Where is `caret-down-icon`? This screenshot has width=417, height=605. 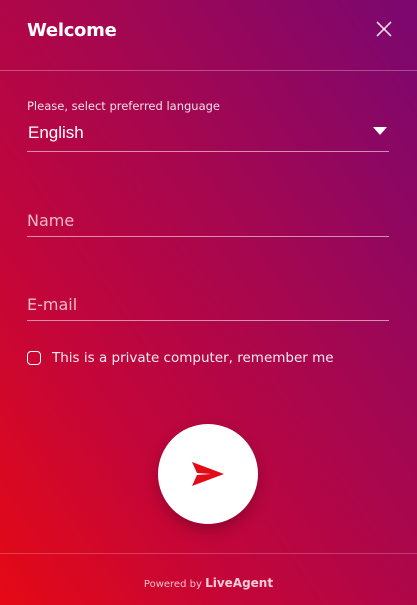
caret-down-icon is located at coordinates (380, 131).